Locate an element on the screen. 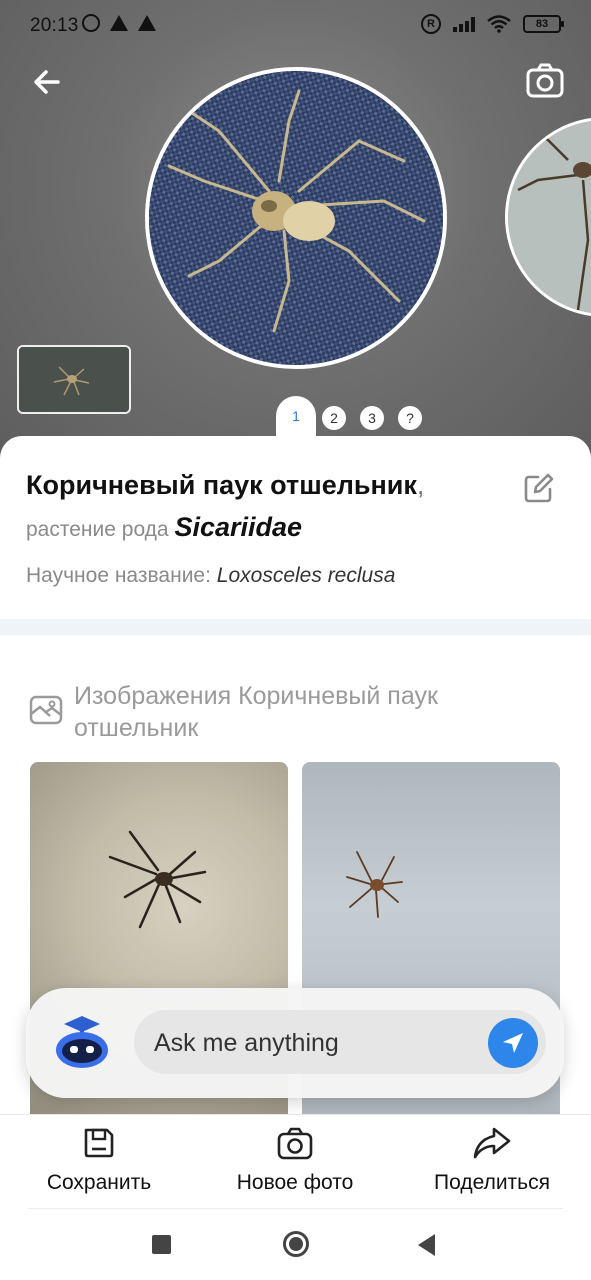 Image resolution: width=591 pixels, height=1280 pixels. pager-dot: 3 is located at coordinates (372, 418).